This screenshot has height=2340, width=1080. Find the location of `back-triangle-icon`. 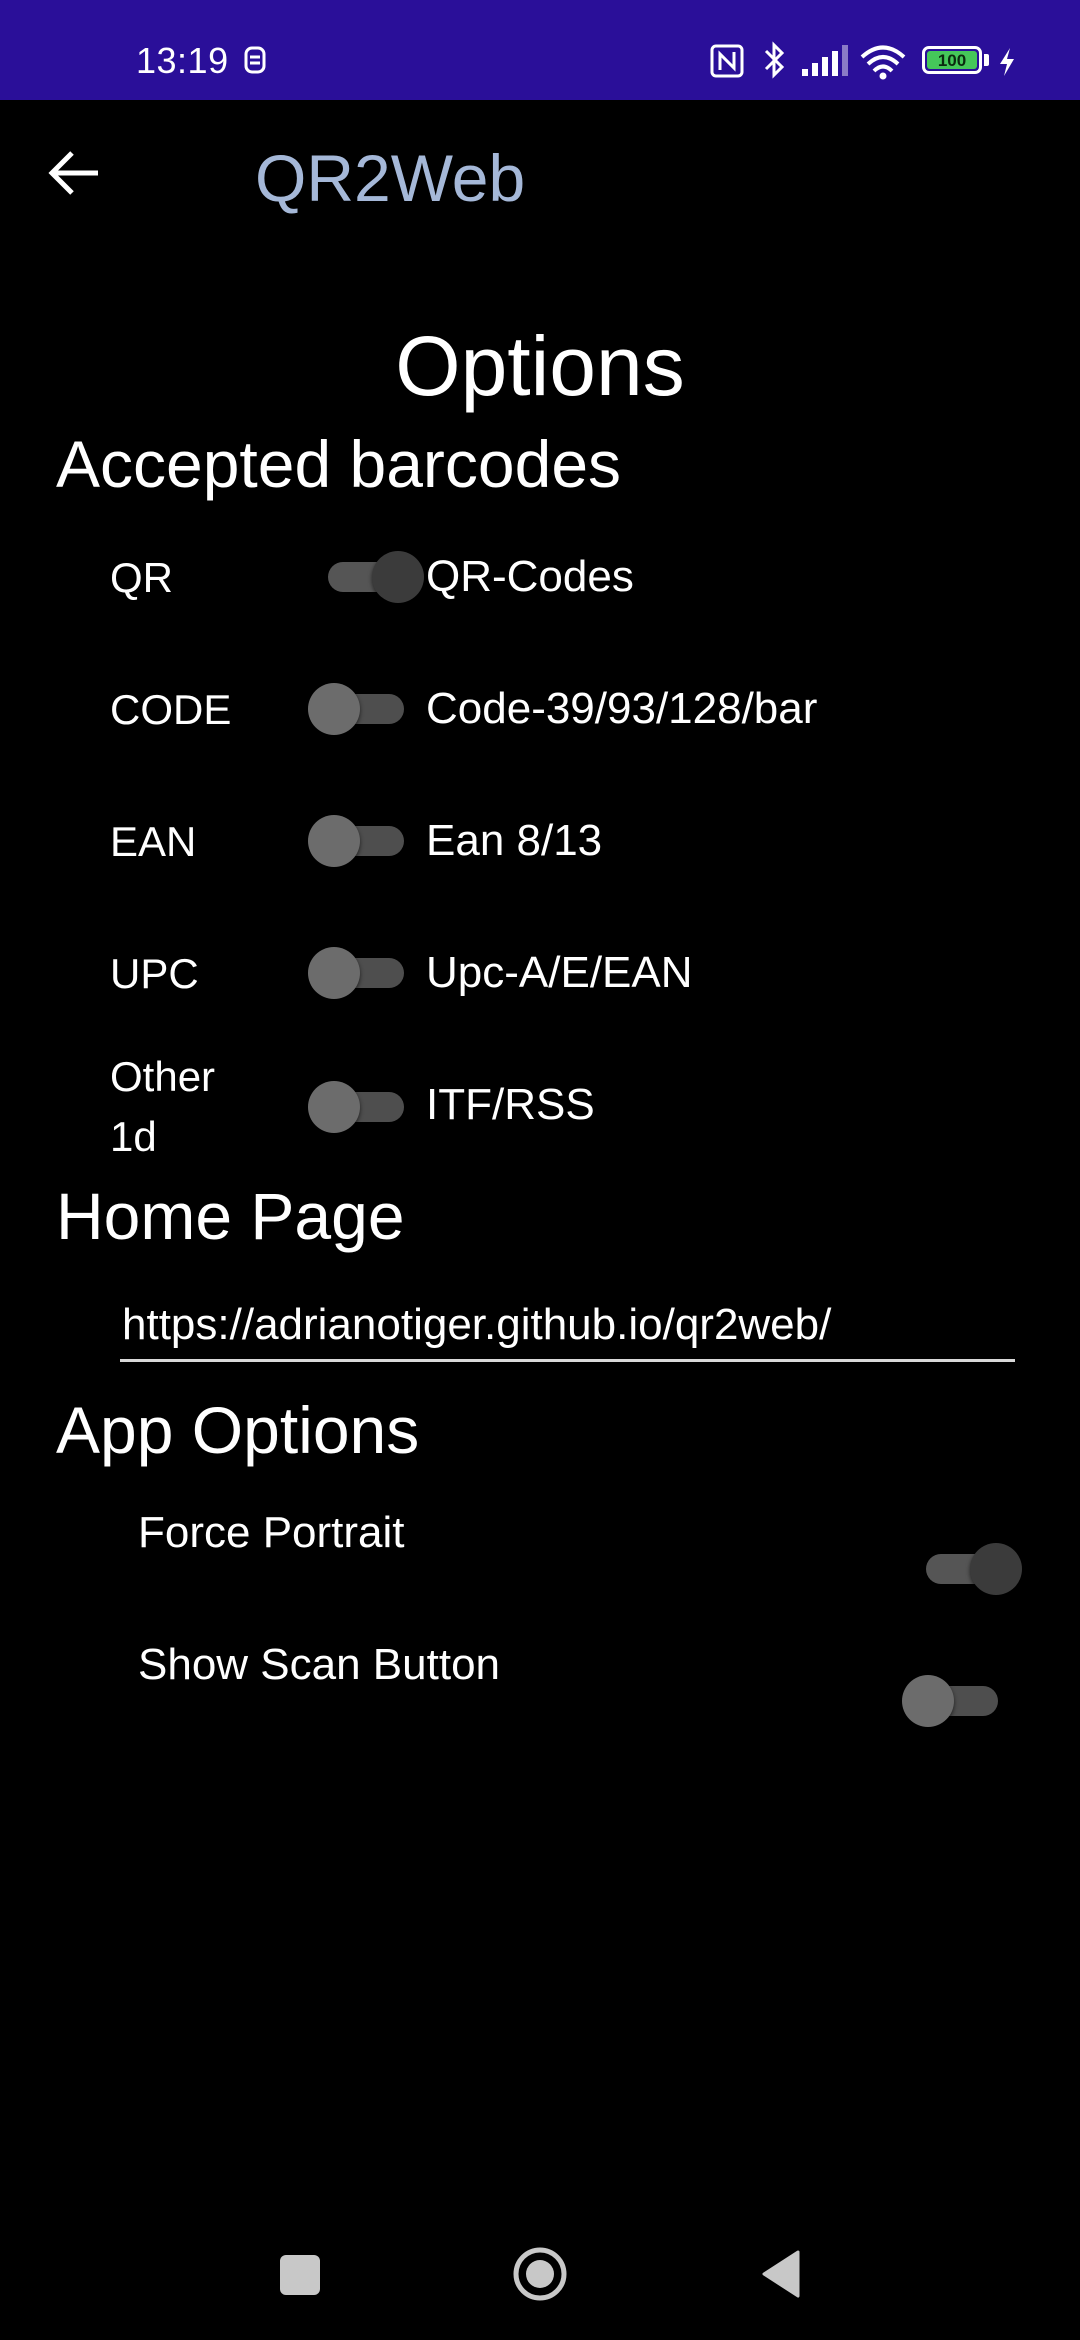

back-triangle-icon is located at coordinates (780, 2274).